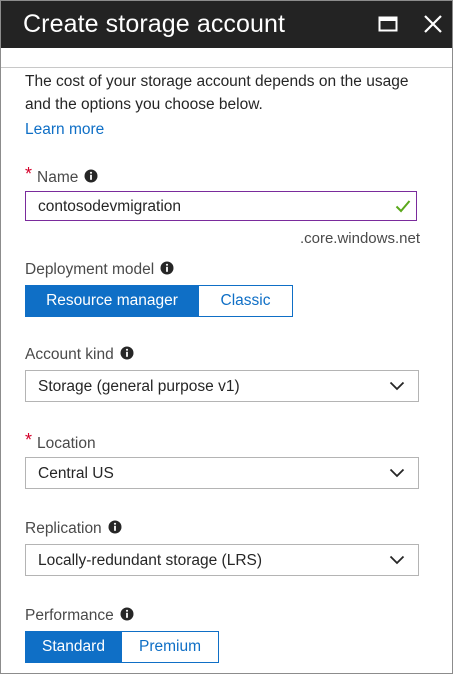  Describe the element at coordinates (76, 473) in the screenshot. I see `location-value: Central US` at that location.